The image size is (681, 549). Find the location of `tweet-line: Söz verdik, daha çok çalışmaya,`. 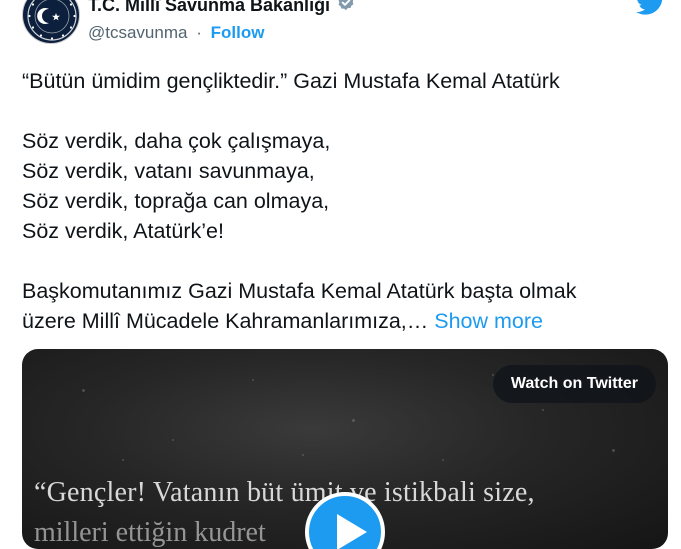

tweet-line: Söz verdik, daha çok çalışmaya, is located at coordinates (176, 141).